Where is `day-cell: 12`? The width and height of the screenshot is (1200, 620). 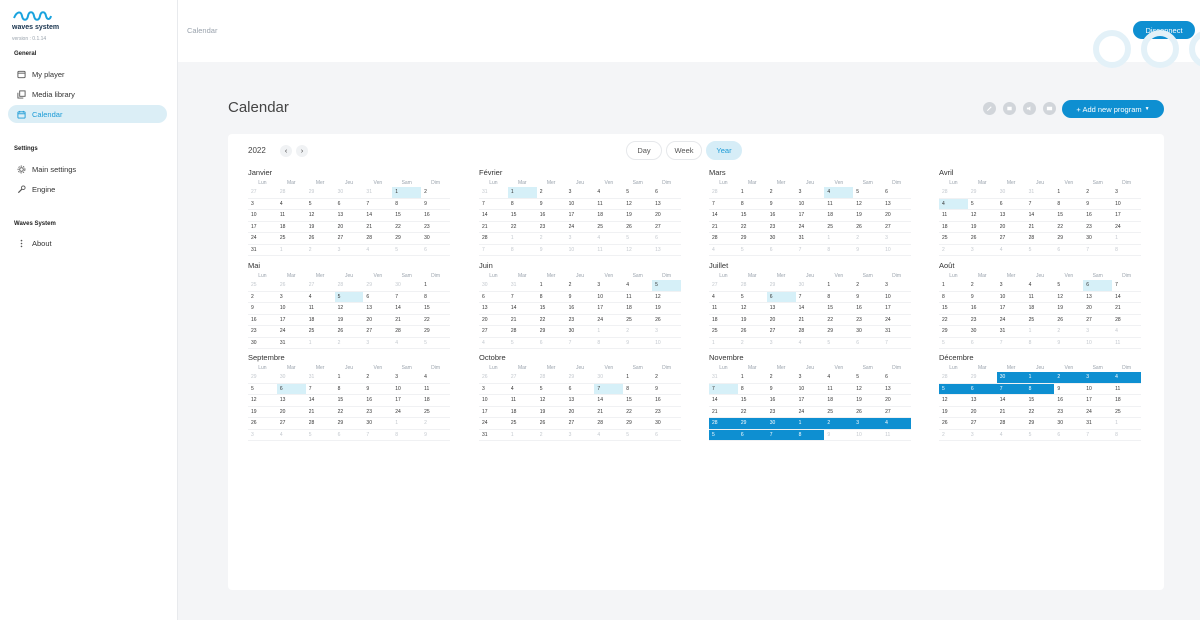 day-cell: 12 is located at coordinates (752, 308).